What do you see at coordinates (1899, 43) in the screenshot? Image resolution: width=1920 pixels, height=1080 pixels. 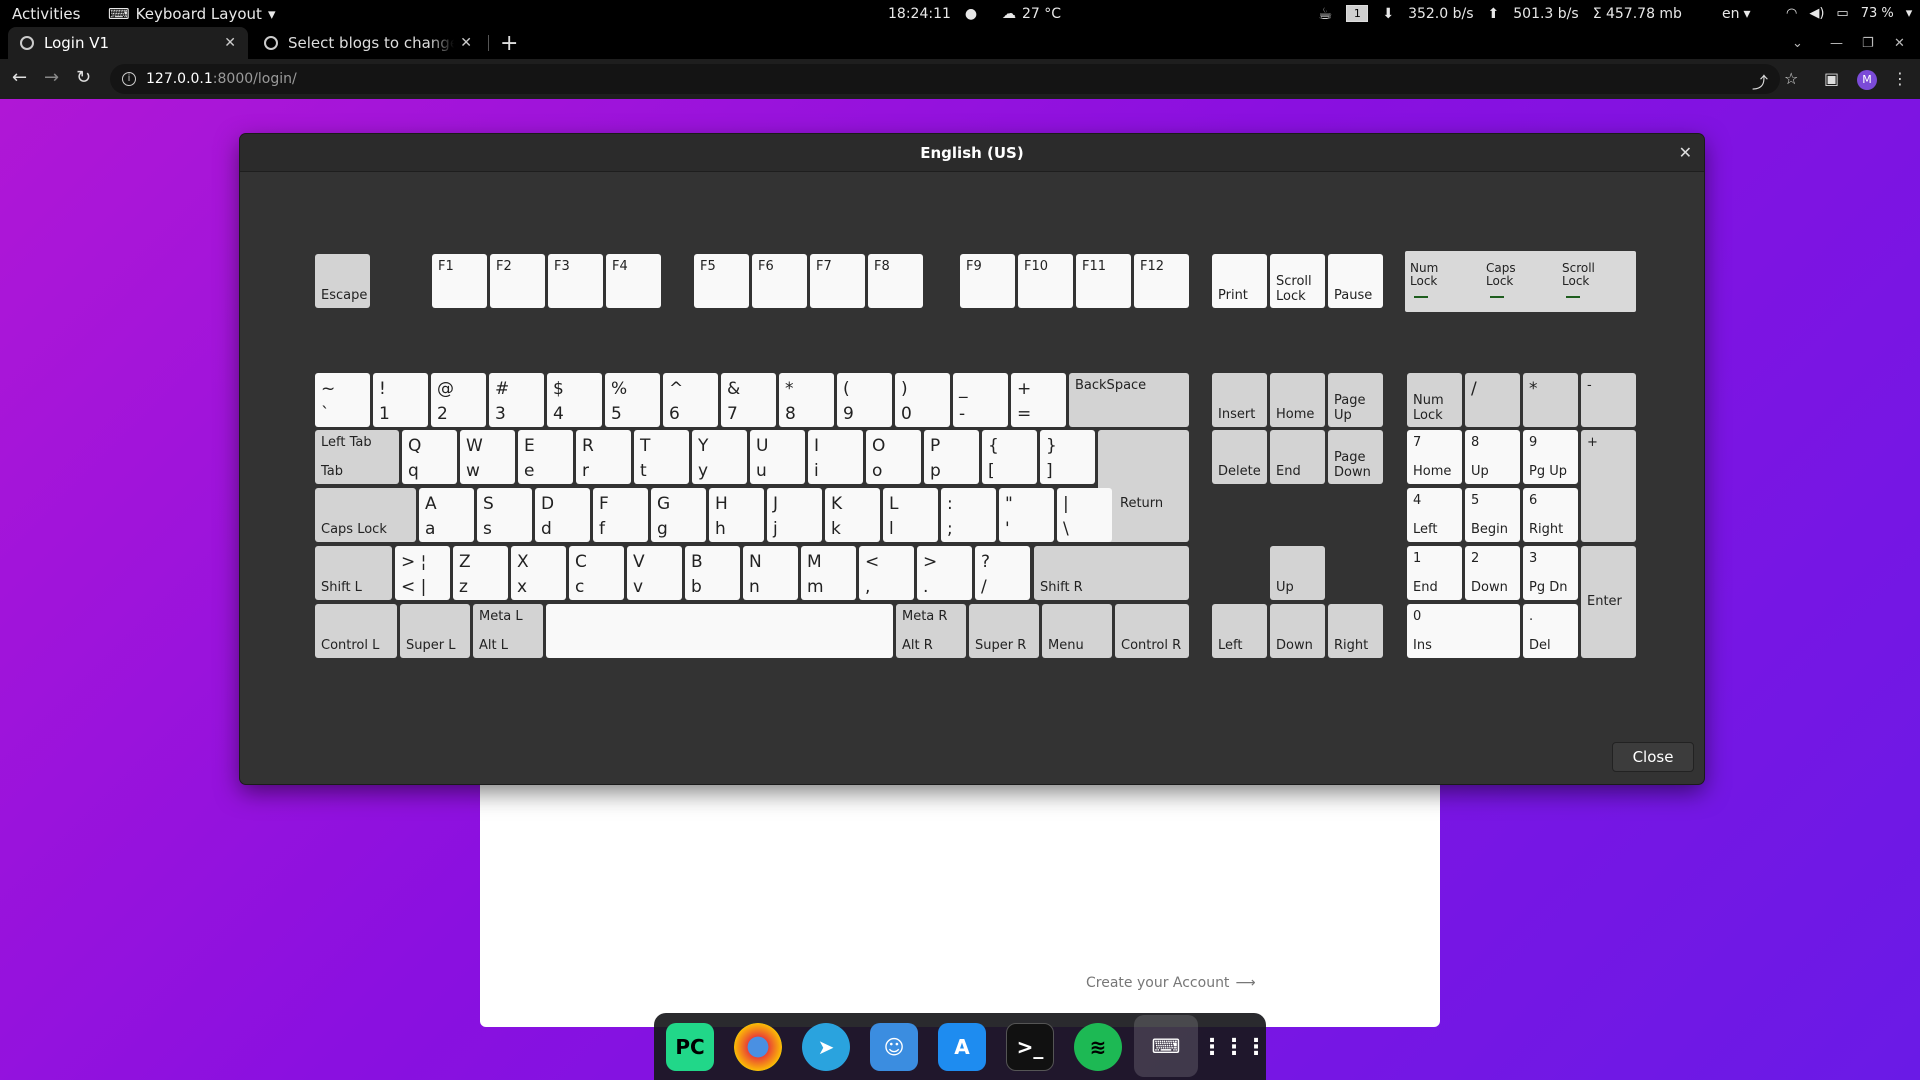 I see `close-window-icon: ✕` at bounding box center [1899, 43].